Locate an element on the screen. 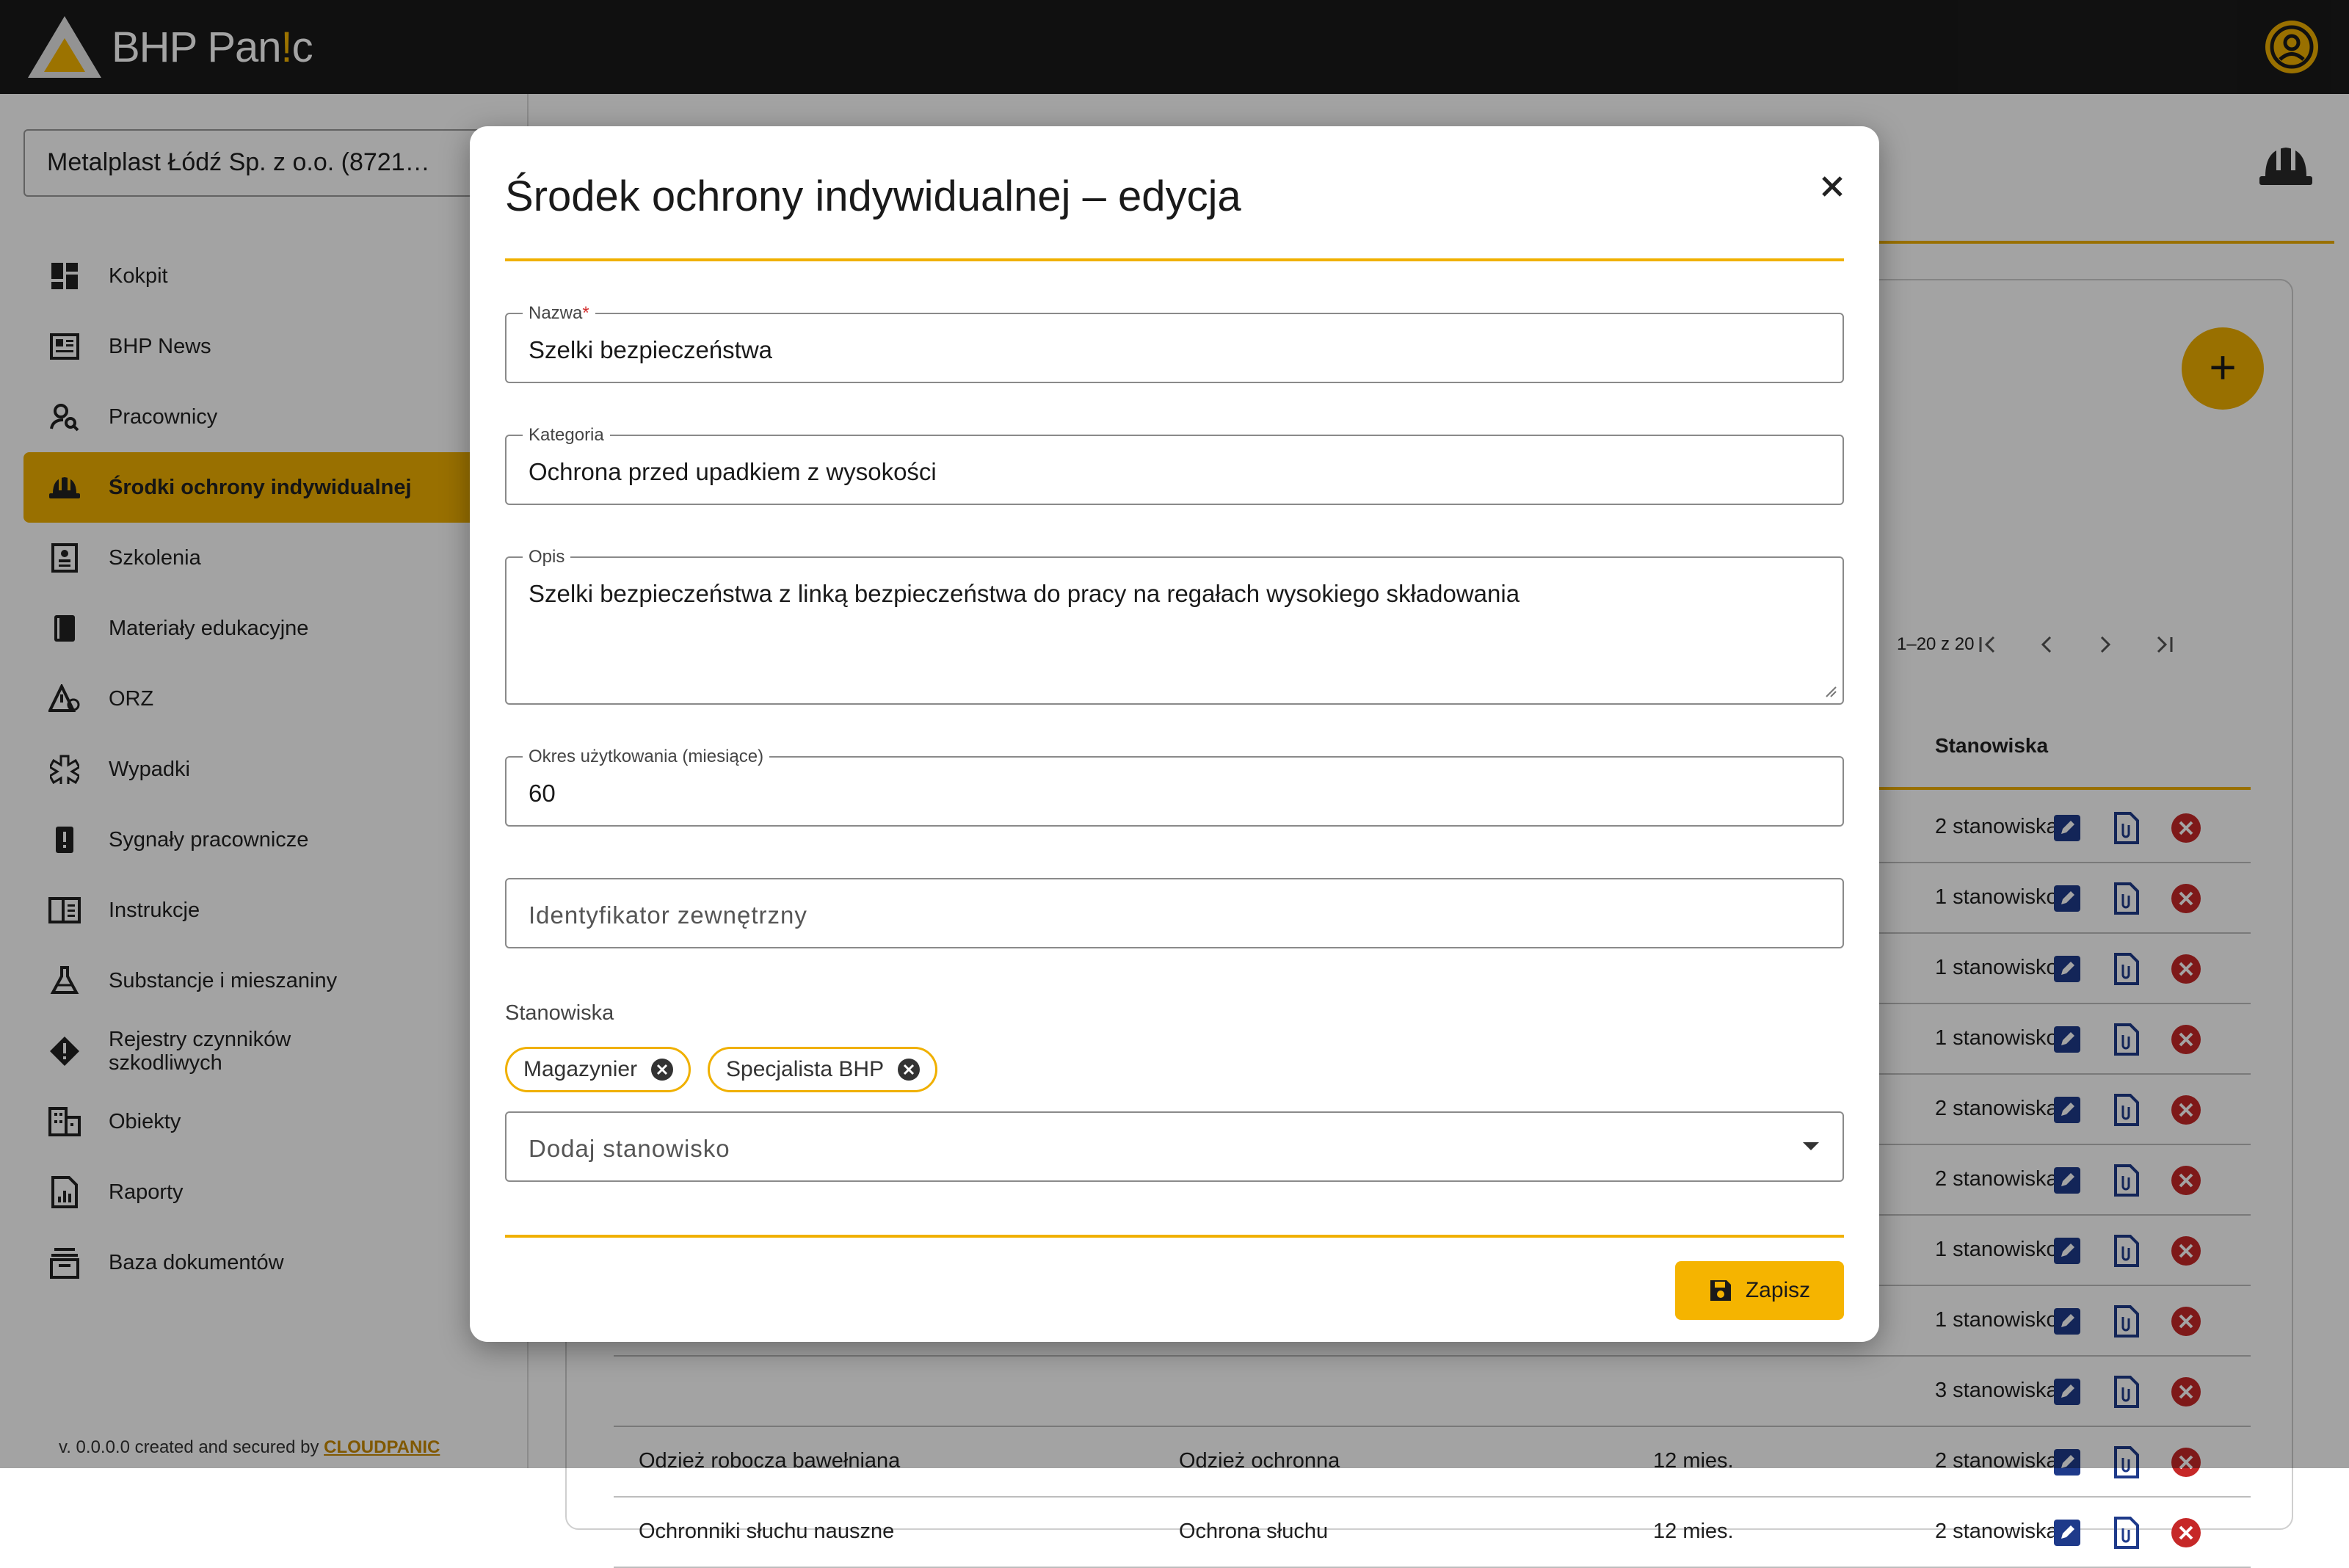  positions-label: Stanowiska is located at coordinates (559, 1013).